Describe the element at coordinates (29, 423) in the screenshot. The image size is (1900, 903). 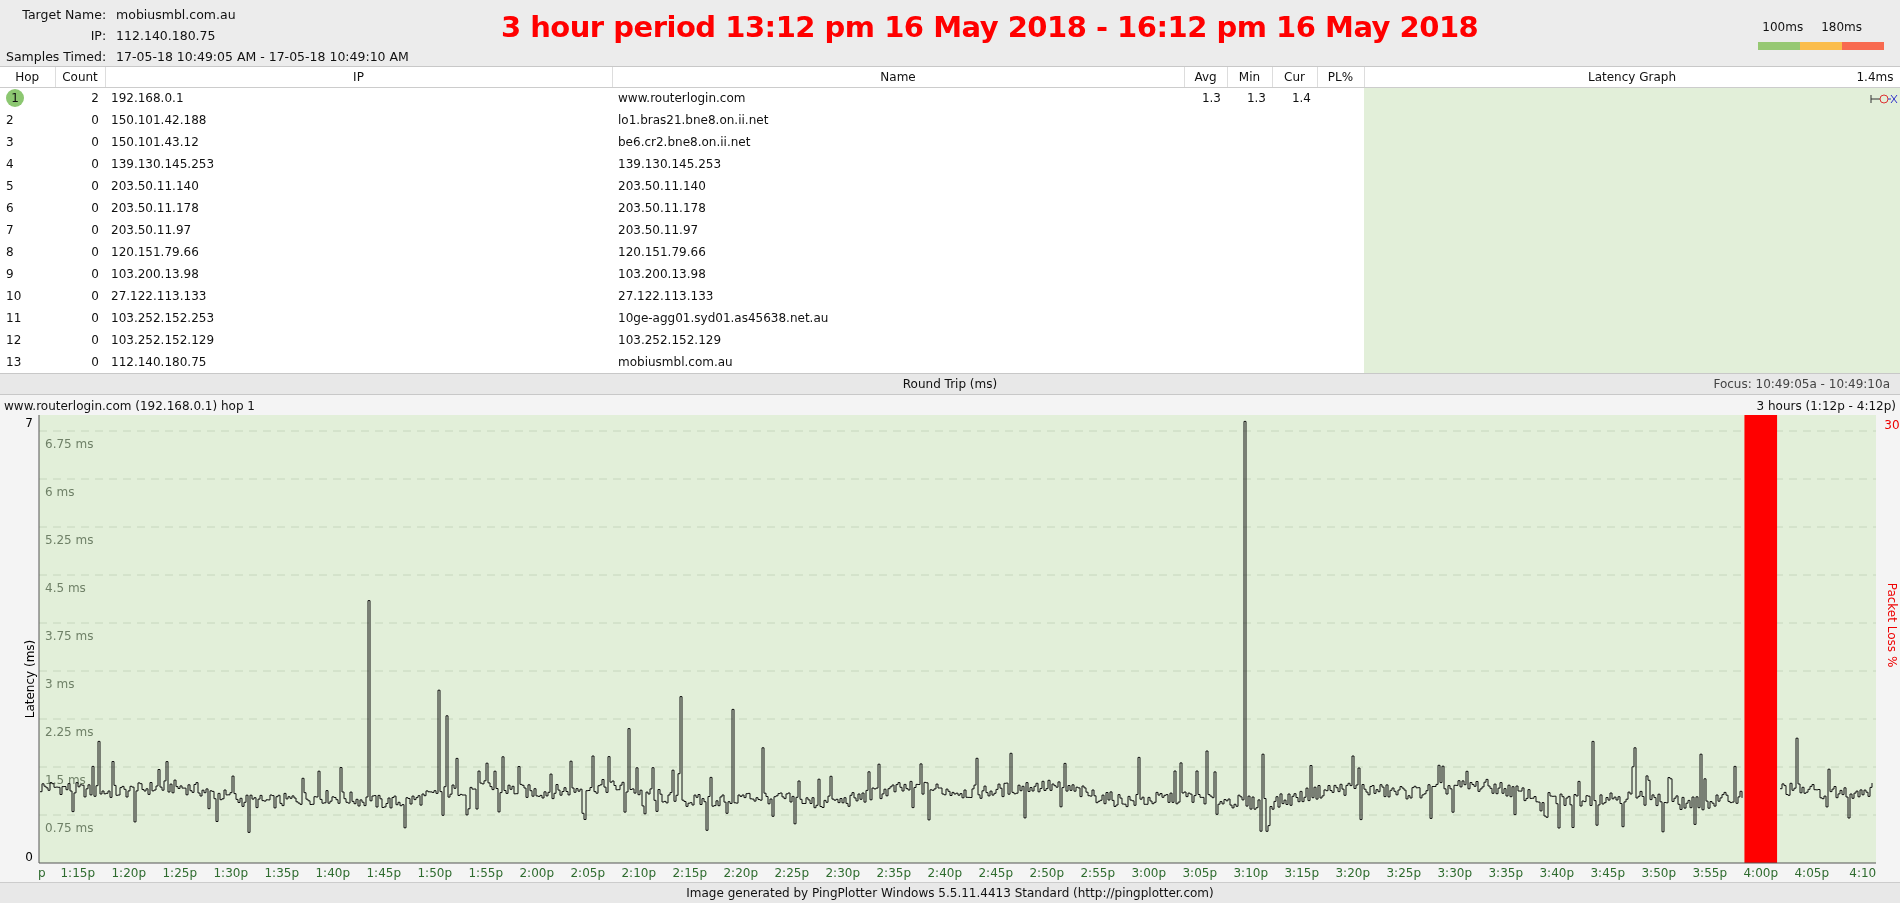
I see `axis-max: 7` at that location.